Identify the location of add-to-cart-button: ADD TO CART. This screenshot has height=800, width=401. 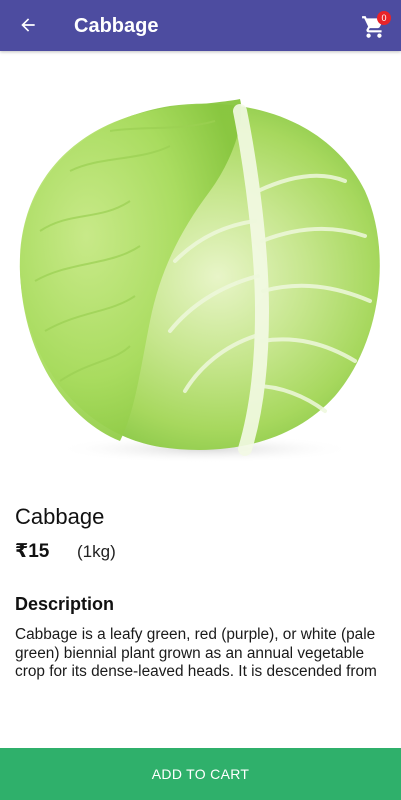
(200, 774).